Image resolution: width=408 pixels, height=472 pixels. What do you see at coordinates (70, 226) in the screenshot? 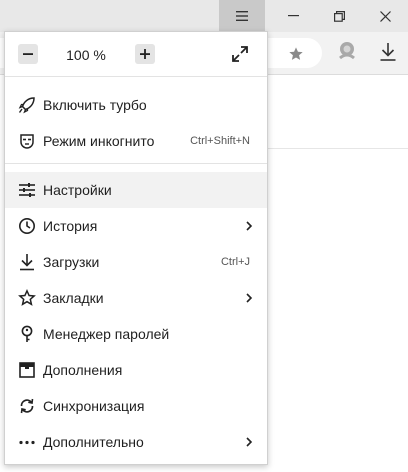
I see `menu-item-label: История` at bounding box center [70, 226].